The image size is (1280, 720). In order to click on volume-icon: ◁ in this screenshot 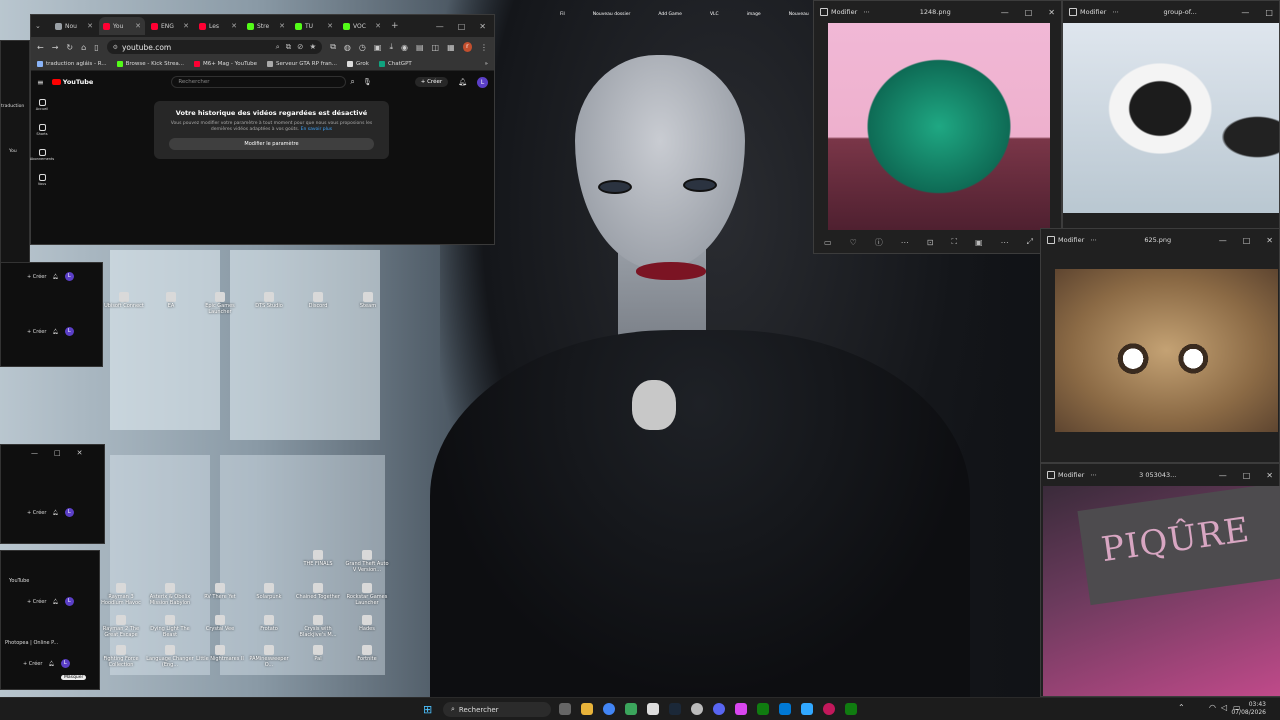, I will do `click(1224, 707)`.